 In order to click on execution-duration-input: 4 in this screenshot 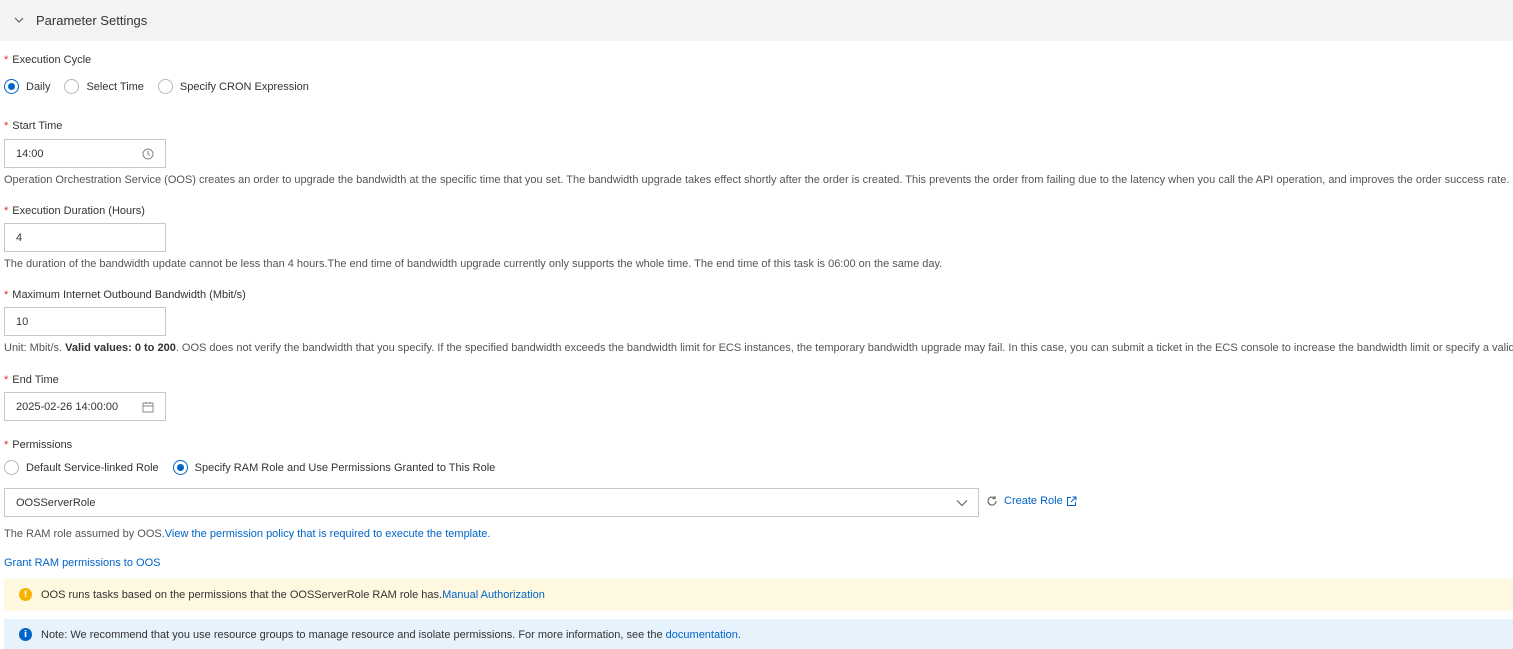, I will do `click(85, 237)`.